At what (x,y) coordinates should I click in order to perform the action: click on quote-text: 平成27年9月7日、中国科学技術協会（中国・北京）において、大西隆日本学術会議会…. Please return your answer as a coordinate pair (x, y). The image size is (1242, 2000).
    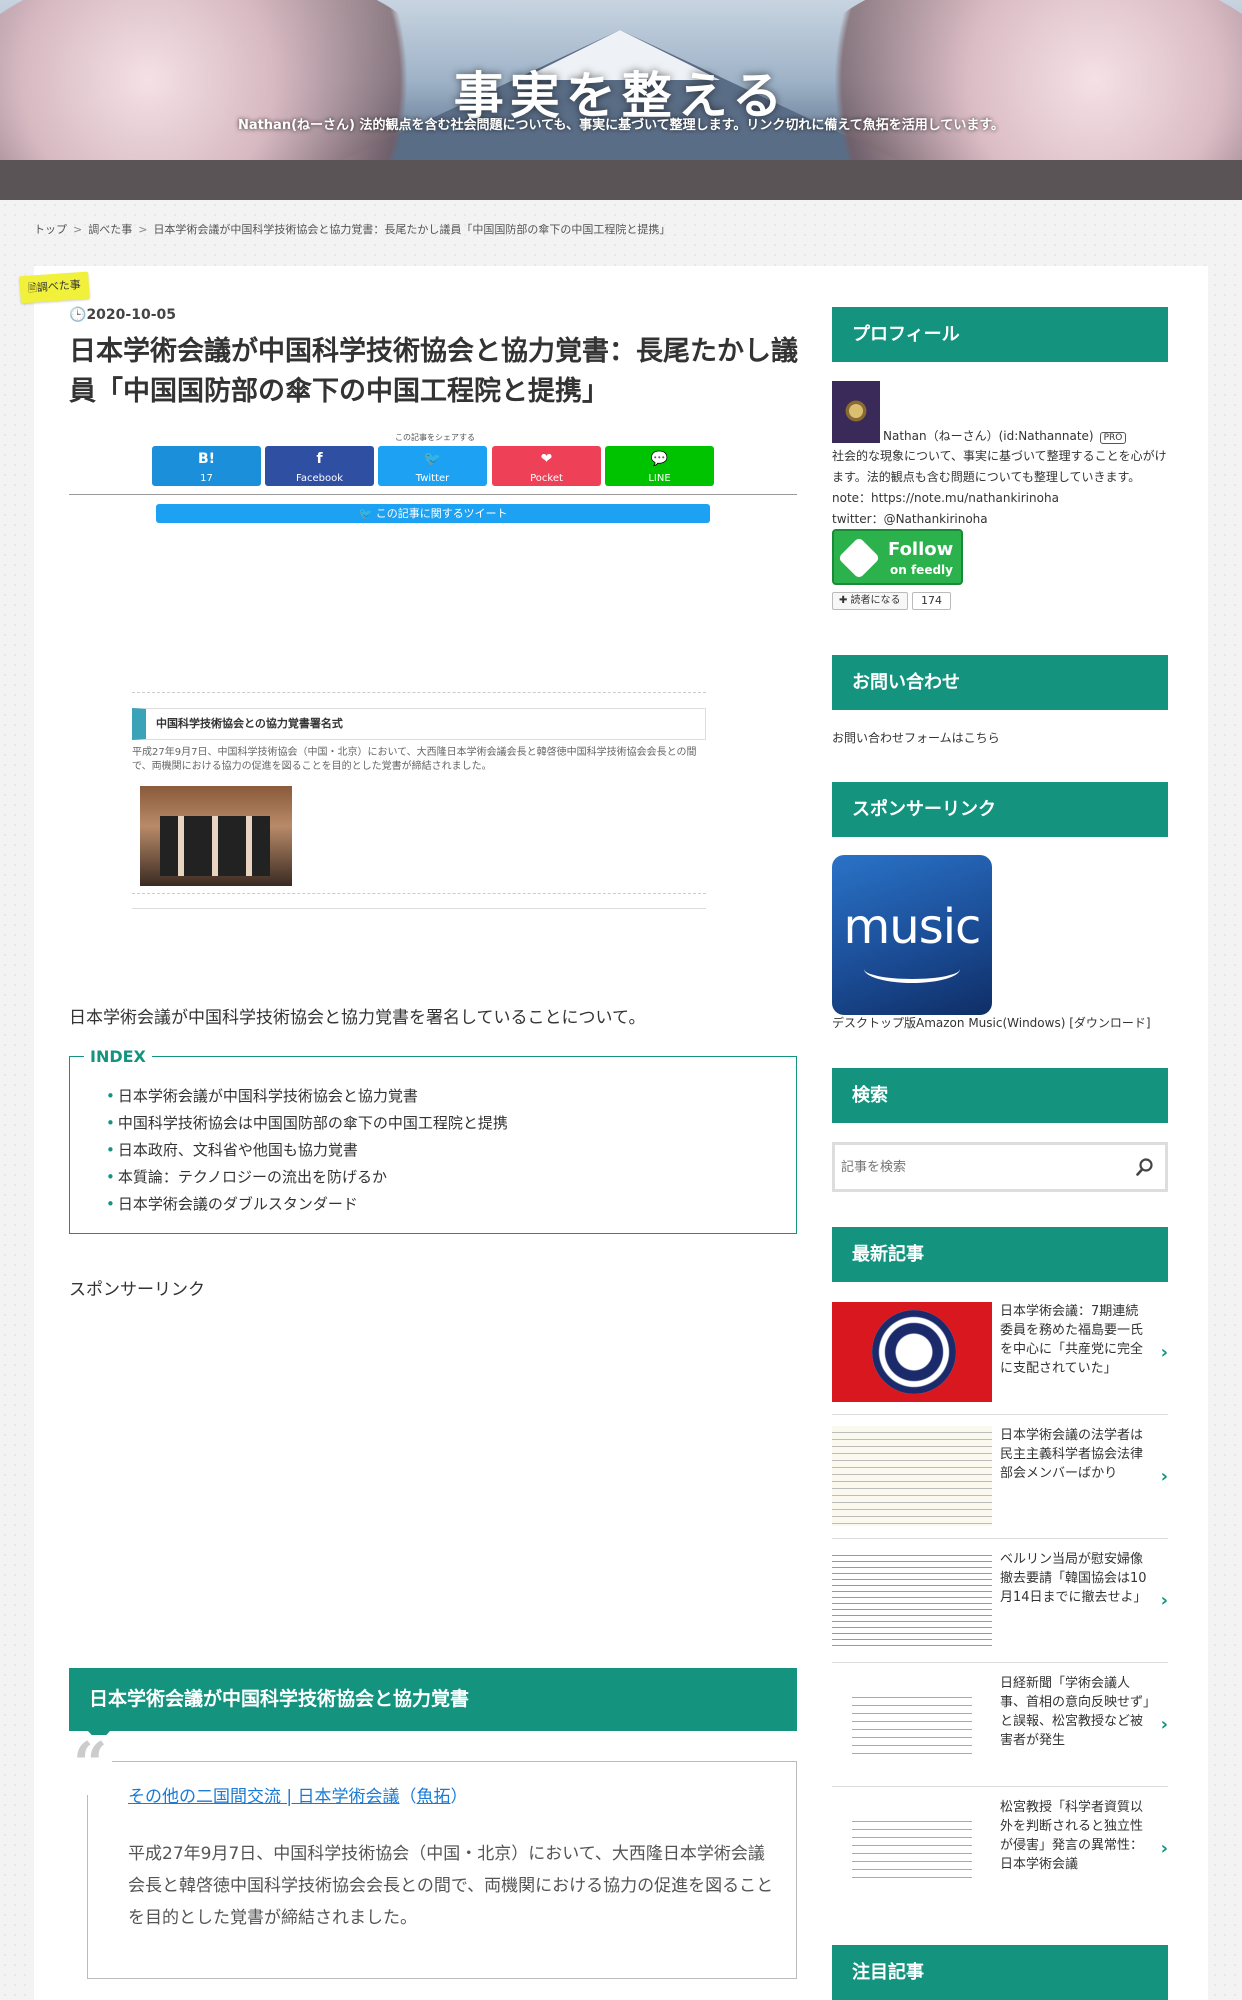
    Looking at the image, I should click on (451, 1886).